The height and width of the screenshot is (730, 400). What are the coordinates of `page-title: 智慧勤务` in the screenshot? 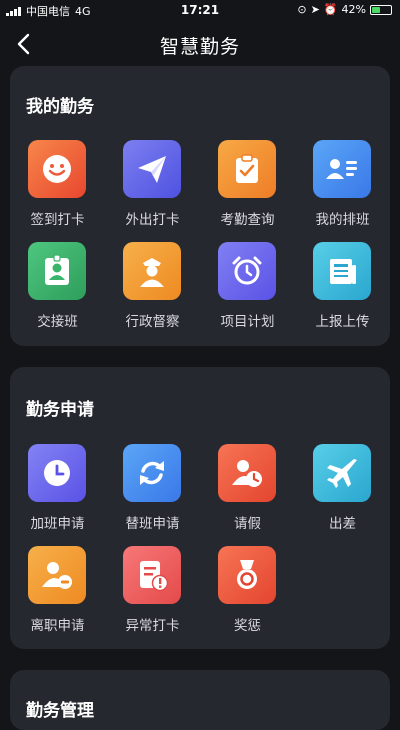 It's located at (199, 47).